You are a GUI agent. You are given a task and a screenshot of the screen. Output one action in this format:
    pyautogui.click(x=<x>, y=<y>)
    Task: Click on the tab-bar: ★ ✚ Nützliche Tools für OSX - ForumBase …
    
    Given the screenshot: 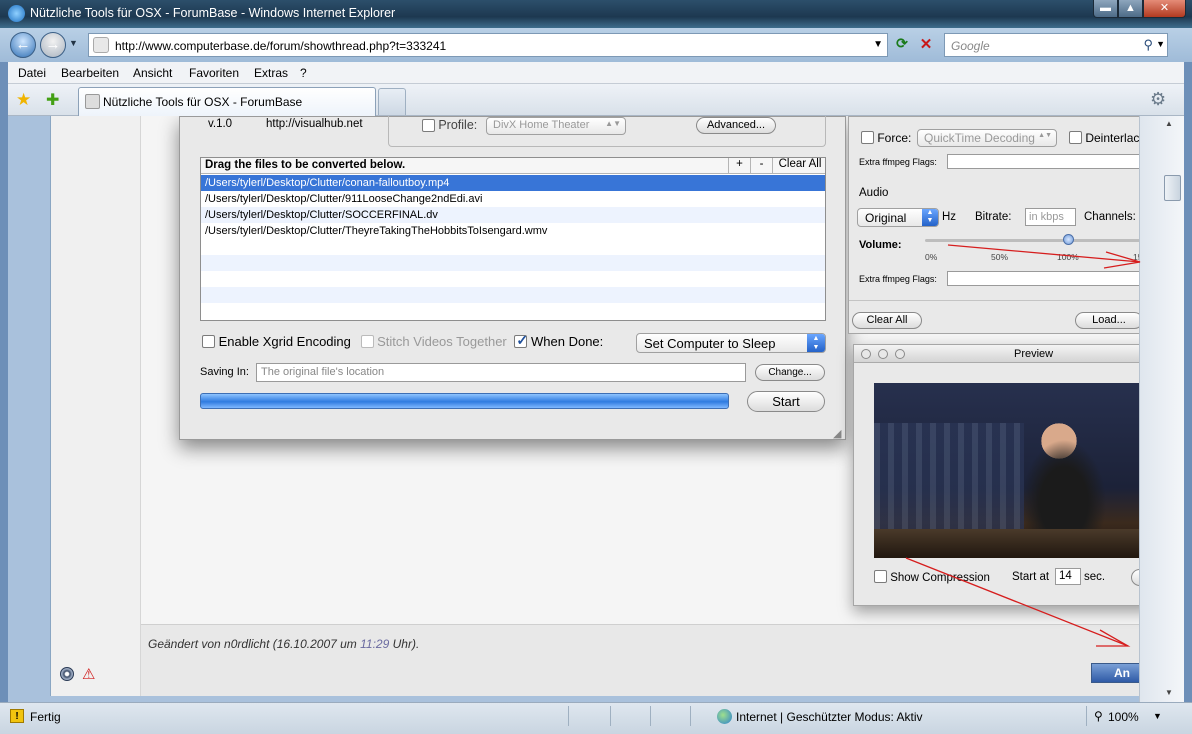 What is the action you would take?
    pyautogui.click(x=596, y=100)
    